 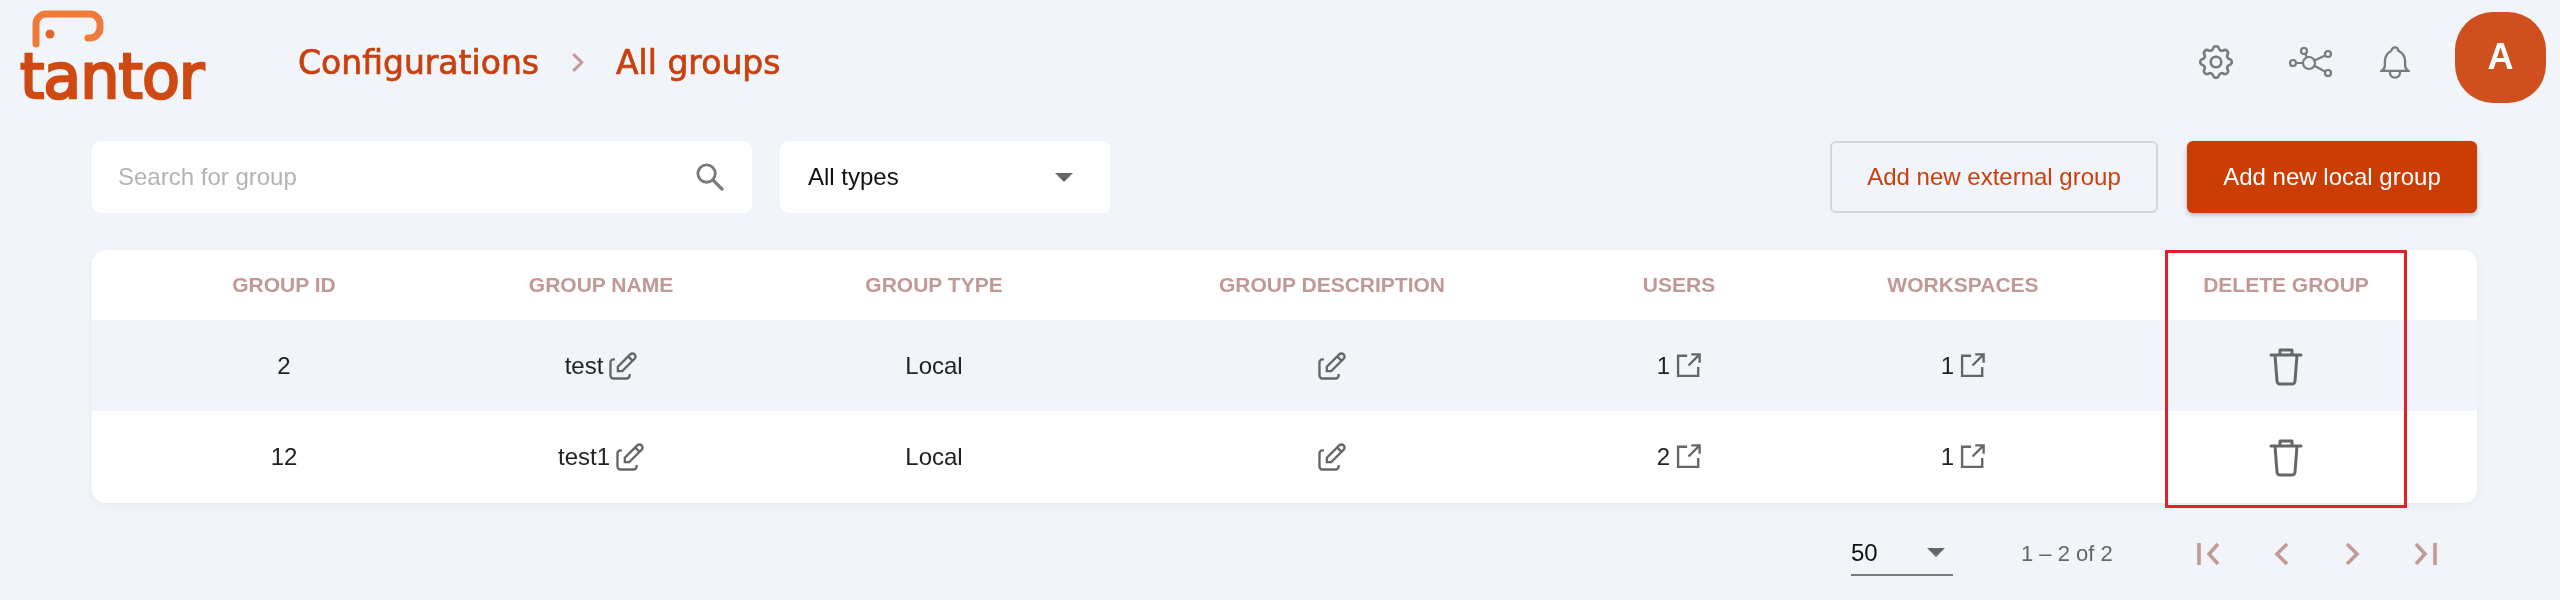 What do you see at coordinates (2332, 177) in the screenshot?
I see `add-local-group-button: Add new local group` at bounding box center [2332, 177].